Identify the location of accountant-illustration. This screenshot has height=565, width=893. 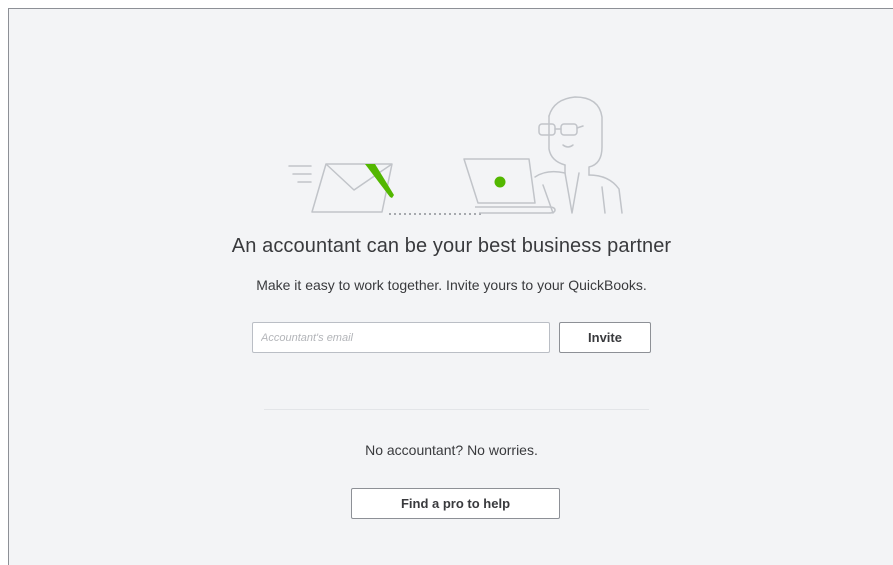
(455, 155).